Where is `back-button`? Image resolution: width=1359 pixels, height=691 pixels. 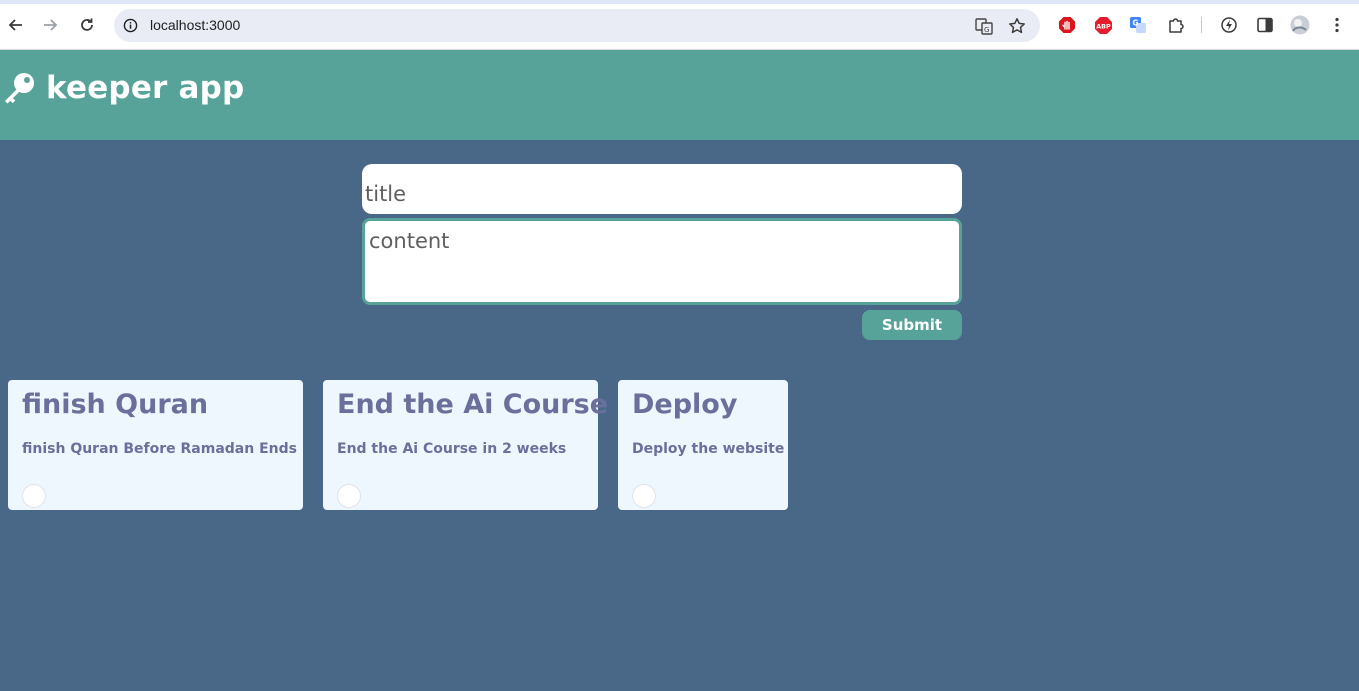
back-button is located at coordinates (16, 25).